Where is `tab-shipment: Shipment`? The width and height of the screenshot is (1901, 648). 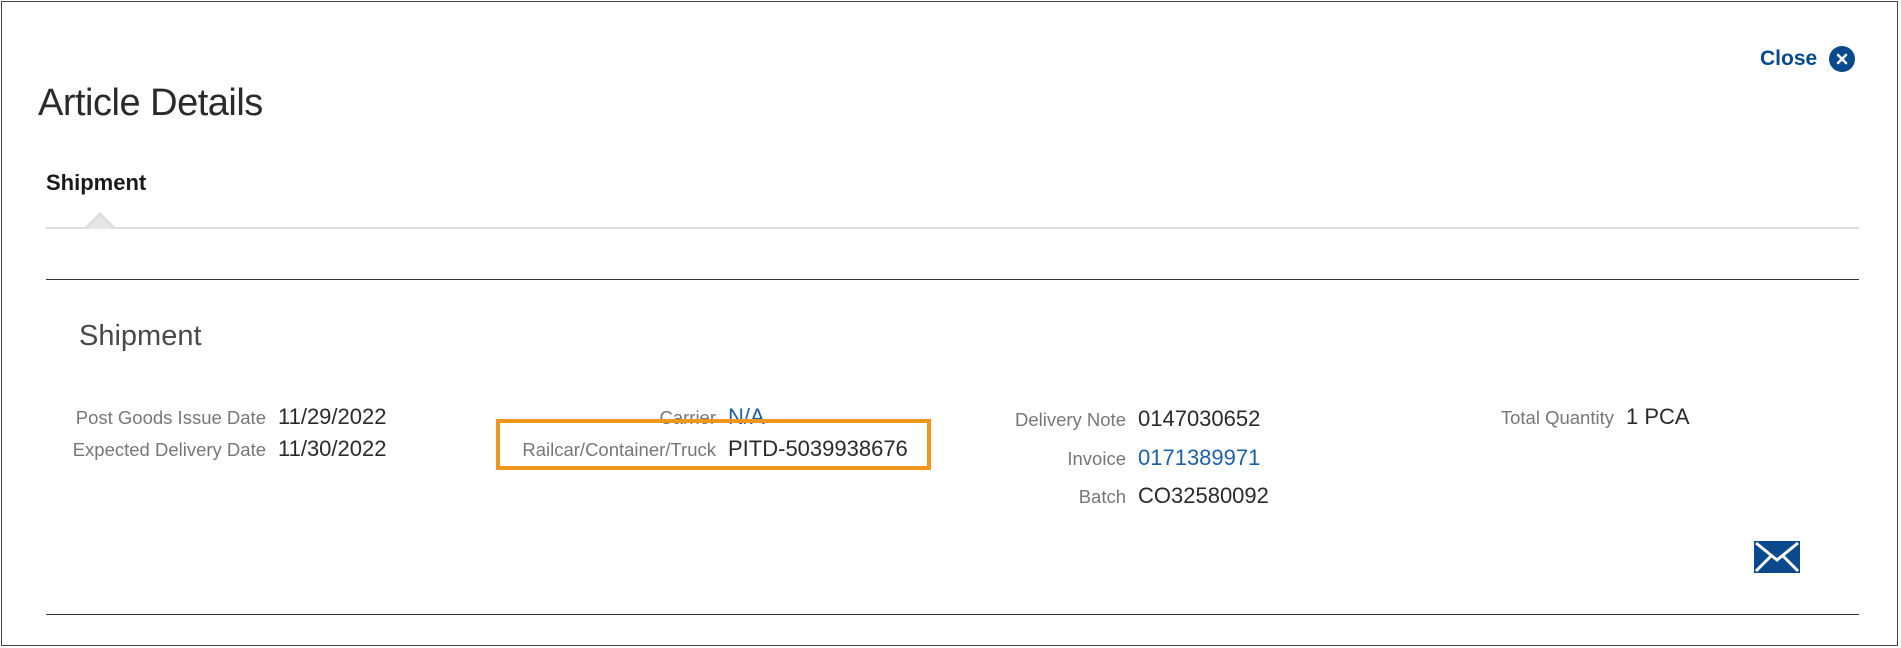 tab-shipment: Shipment is located at coordinates (96, 183).